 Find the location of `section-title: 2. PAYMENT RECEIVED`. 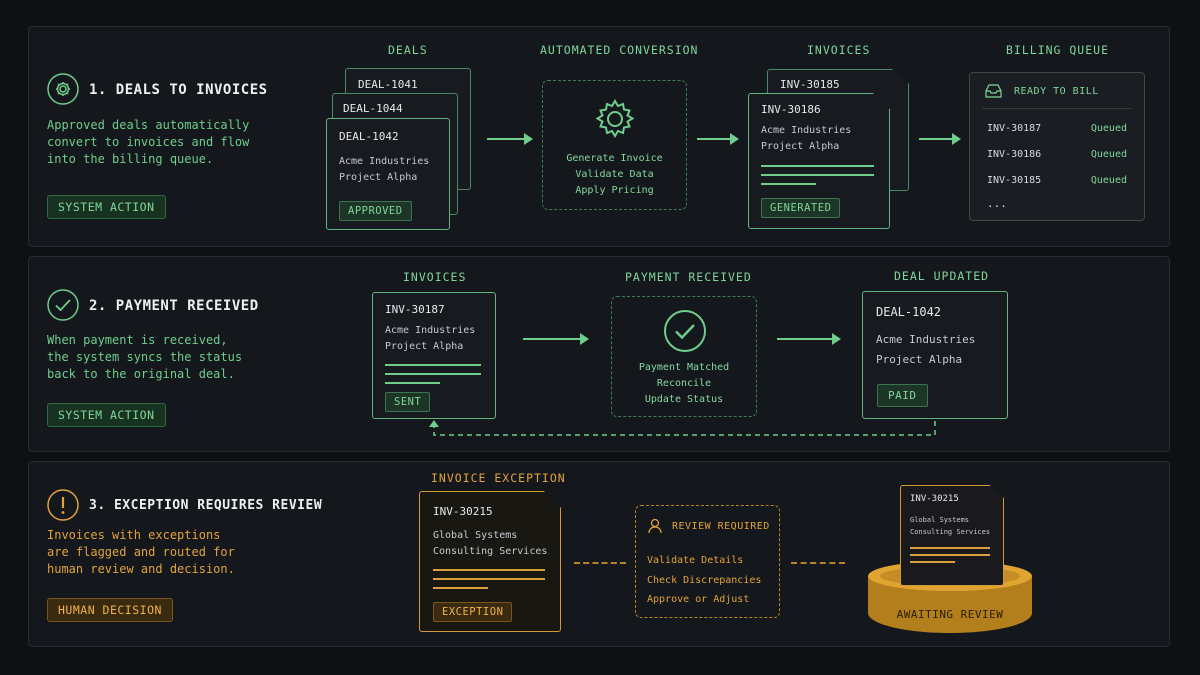

section-title: 2. PAYMENT RECEIVED is located at coordinates (174, 306).